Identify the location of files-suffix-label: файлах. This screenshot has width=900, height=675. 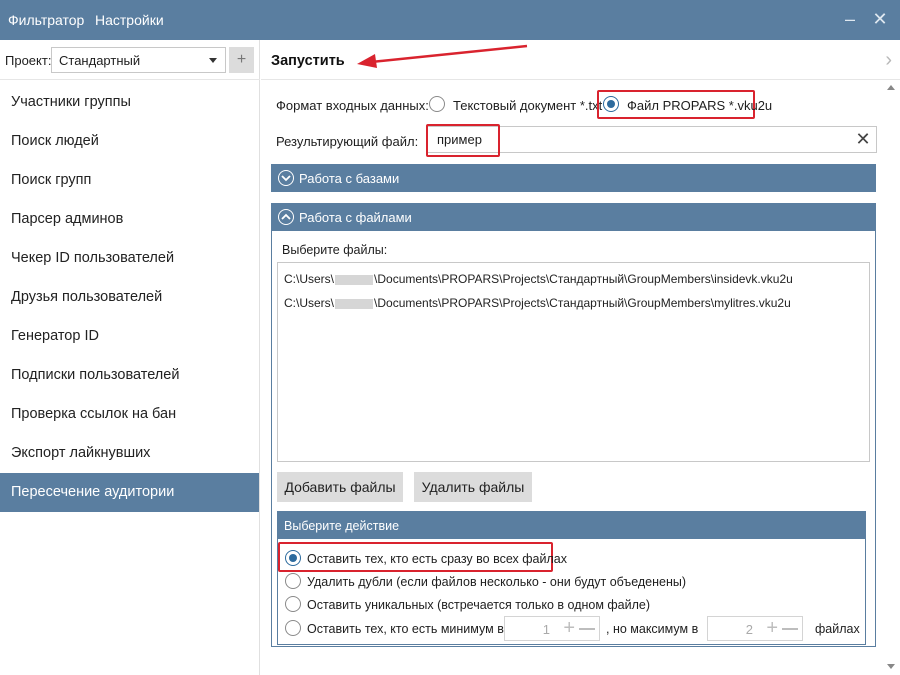
(837, 629).